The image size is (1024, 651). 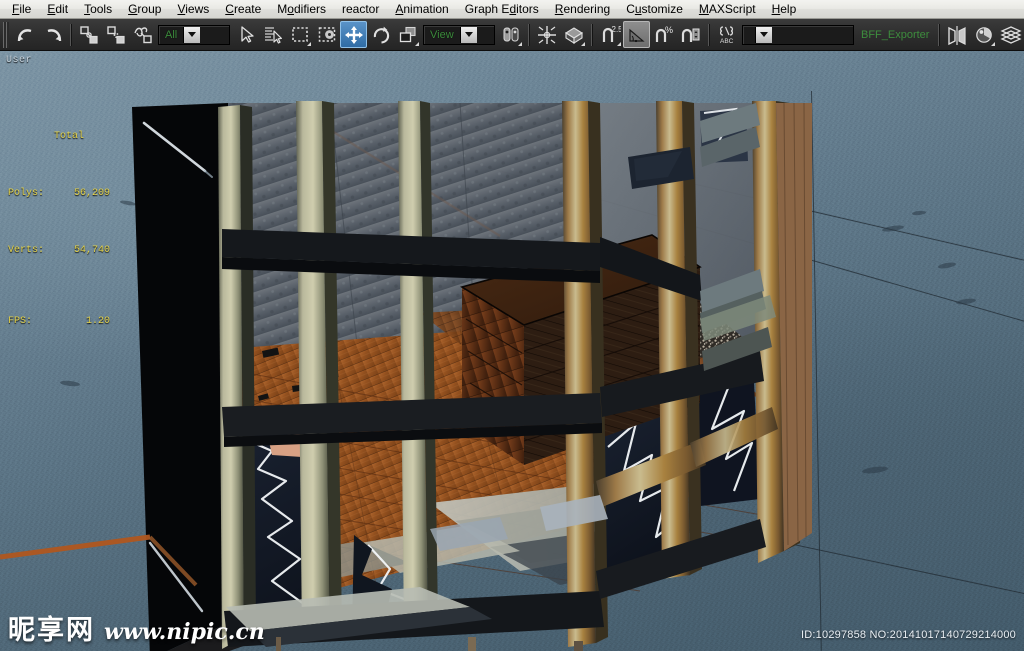 I want to click on watermark-id-line: ID:10297858 NO:20141017140729214000, so click(x=908, y=635).